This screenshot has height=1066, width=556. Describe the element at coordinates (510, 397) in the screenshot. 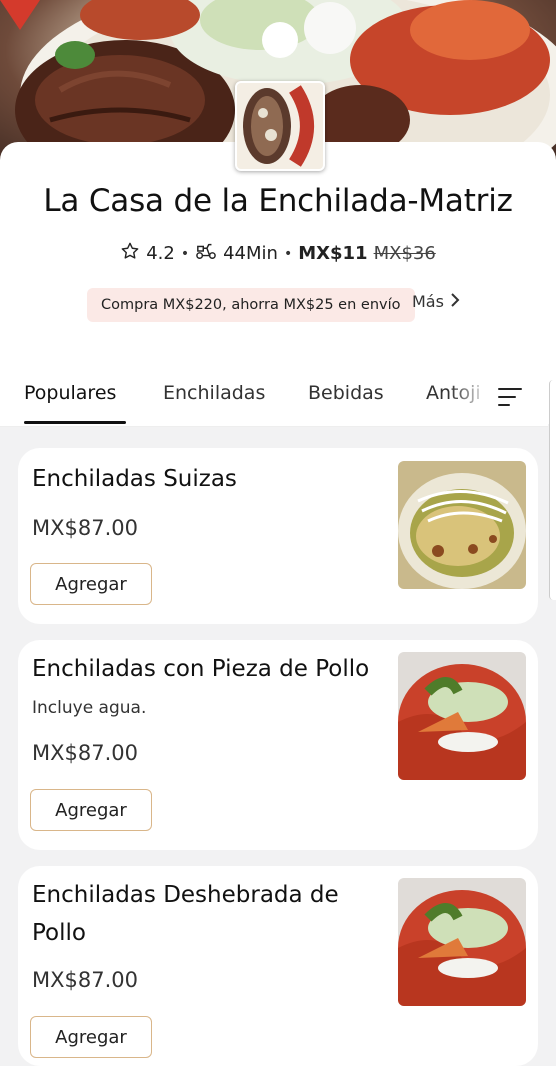

I see `menu-list-icon` at that location.